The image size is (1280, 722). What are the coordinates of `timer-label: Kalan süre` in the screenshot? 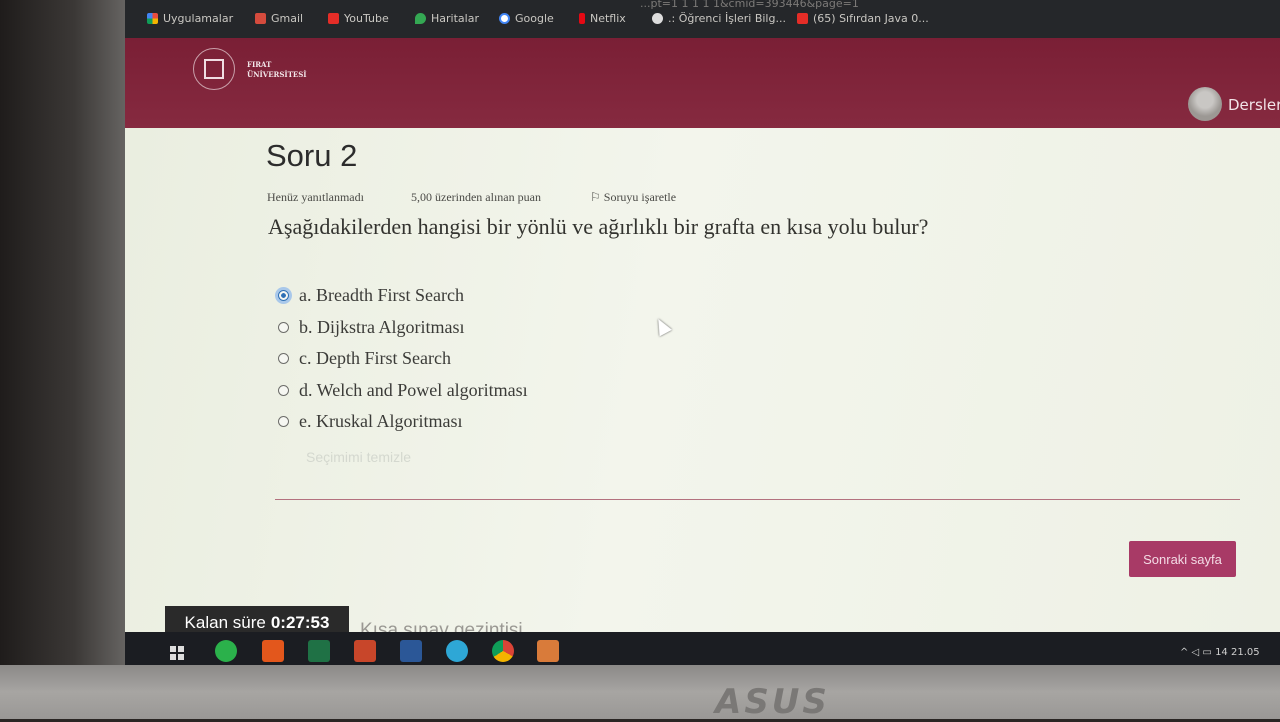 It's located at (225, 622).